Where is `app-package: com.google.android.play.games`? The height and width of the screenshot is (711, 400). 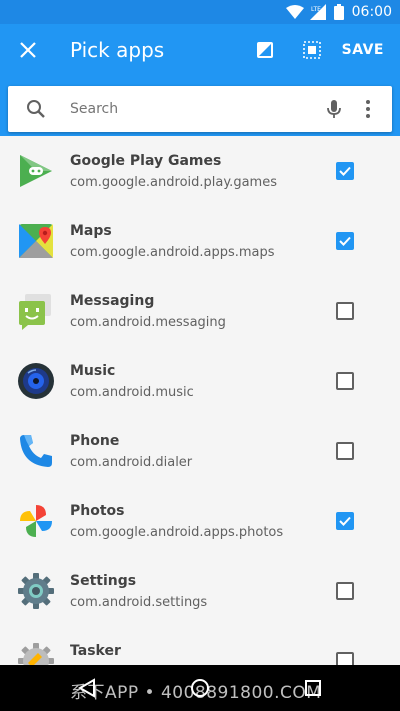
app-package: com.google.android.play.games is located at coordinates (173, 182).